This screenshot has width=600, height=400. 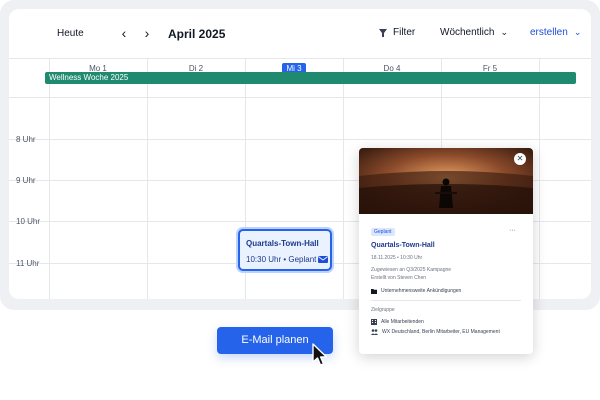 I want to click on audience-all-label: Alle Mitarbeitenden, so click(x=402, y=322).